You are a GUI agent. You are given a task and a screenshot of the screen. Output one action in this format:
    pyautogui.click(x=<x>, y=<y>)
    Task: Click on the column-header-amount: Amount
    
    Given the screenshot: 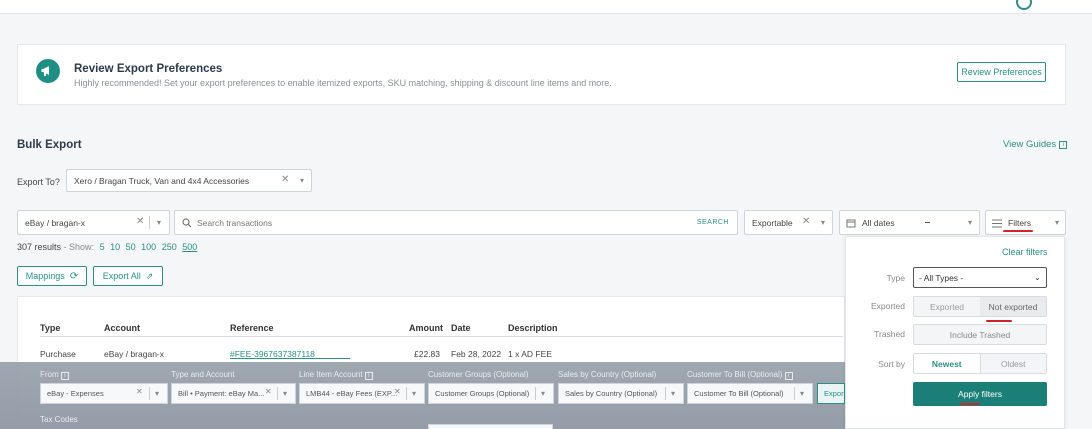 What is the action you would take?
    pyautogui.click(x=426, y=328)
    